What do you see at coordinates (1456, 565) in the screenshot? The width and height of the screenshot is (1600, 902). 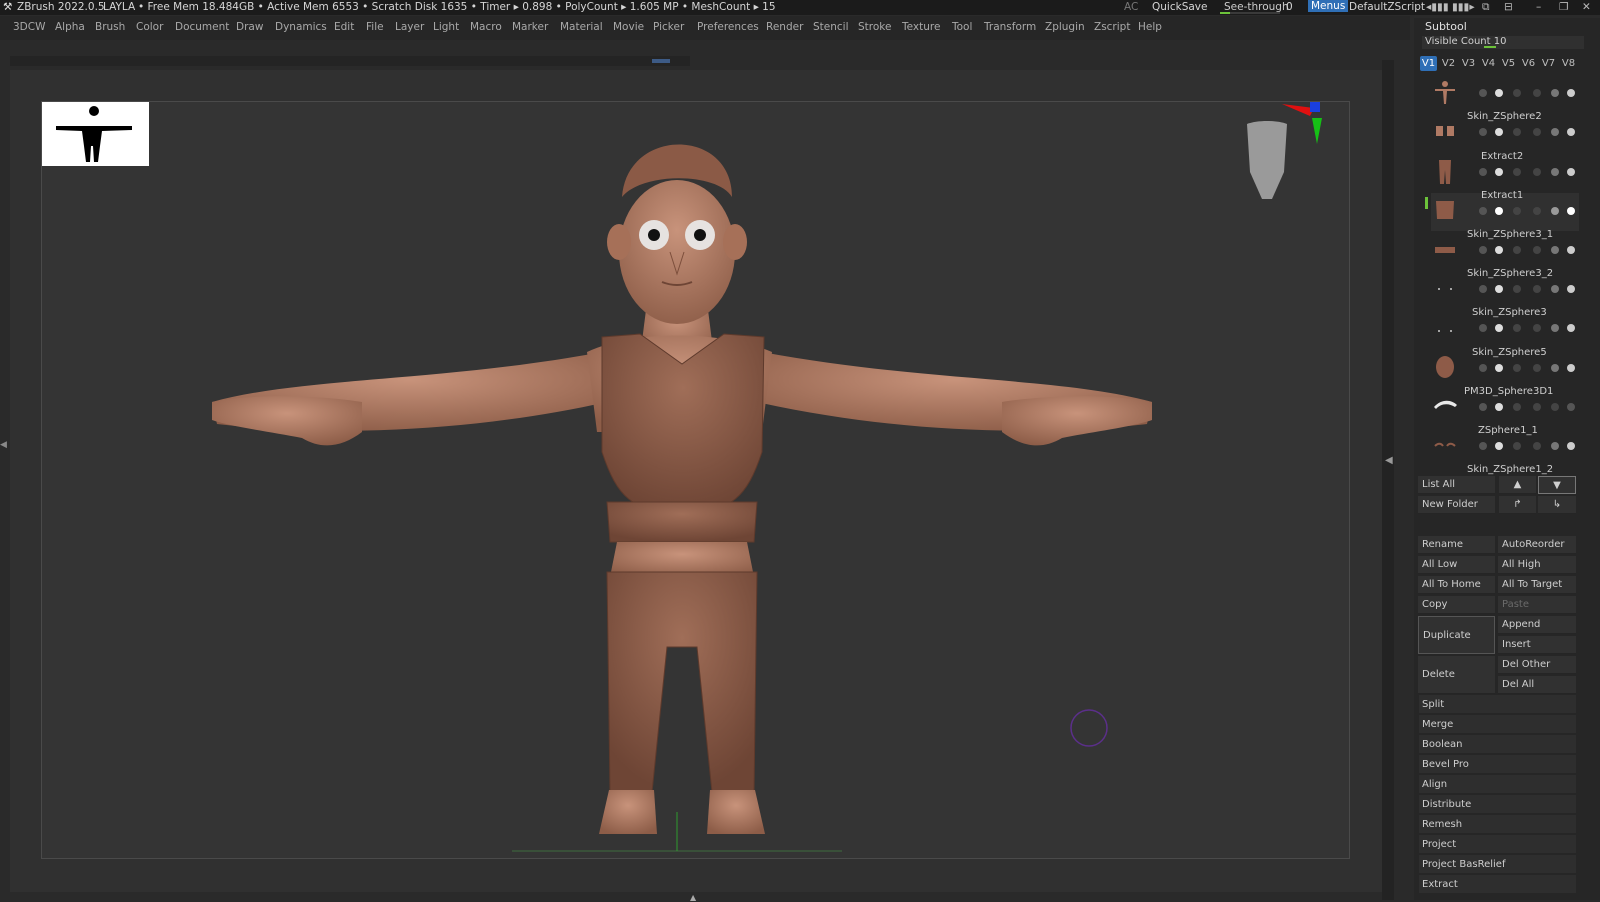 I see `all-low-button: All Low` at bounding box center [1456, 565].